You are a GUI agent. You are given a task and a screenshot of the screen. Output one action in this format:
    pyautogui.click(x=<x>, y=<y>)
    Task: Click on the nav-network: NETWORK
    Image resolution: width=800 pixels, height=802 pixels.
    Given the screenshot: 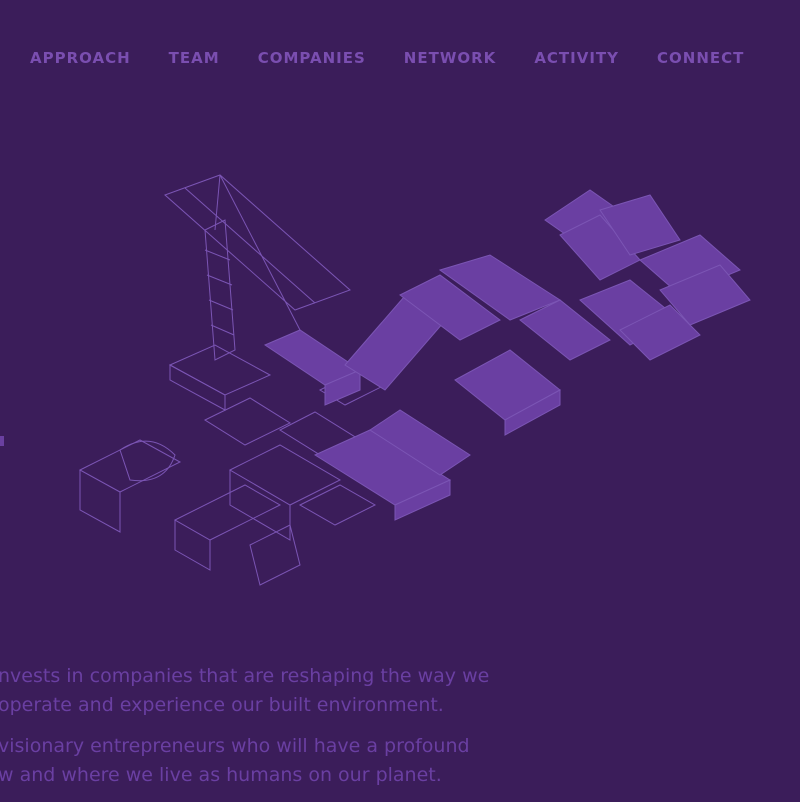 What is the action you would take?
    pyautogui.click(x=450, y=58)
    